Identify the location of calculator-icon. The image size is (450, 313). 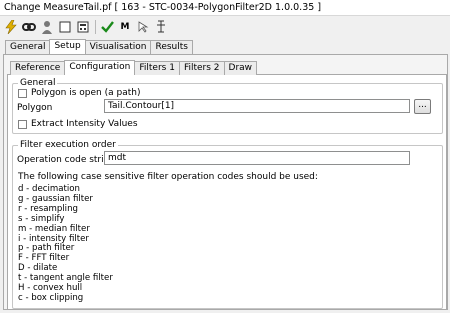
(83, 27).